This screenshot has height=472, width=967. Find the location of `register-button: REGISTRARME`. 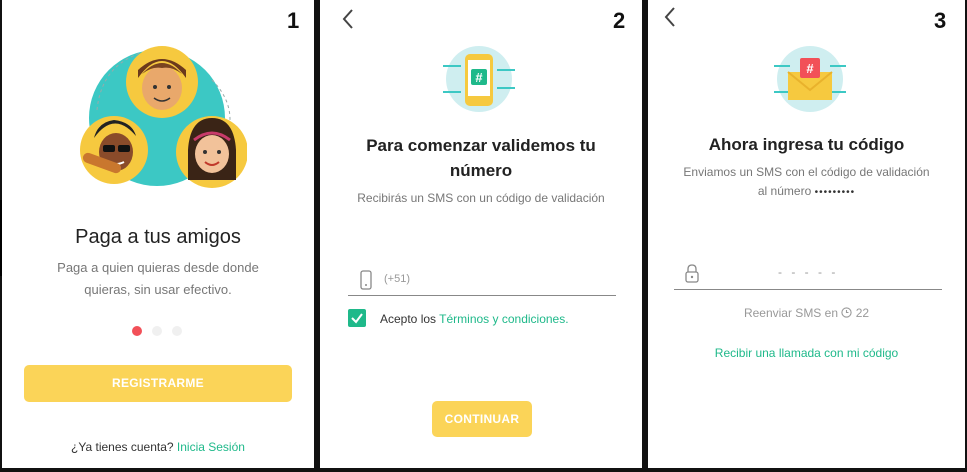

register-button: REGISTRARME is located at coordinates (158, 383).